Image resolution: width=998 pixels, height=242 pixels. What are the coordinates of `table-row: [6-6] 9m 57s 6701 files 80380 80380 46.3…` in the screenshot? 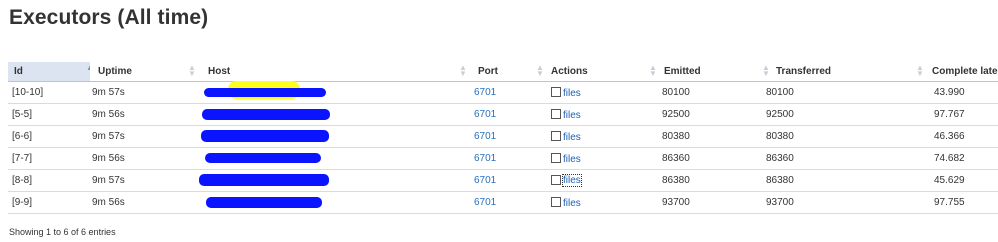 It's located at (503, 136).